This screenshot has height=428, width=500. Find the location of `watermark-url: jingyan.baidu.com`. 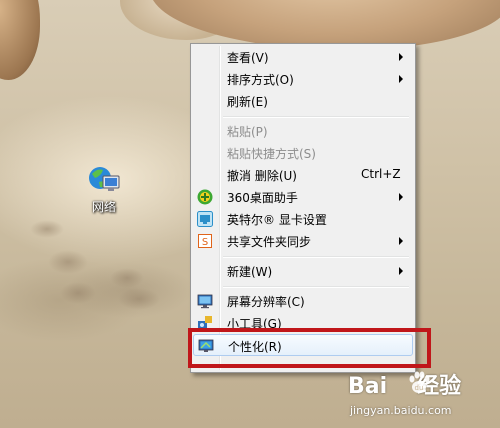

watermark-url: jingyan.baidu.com is located at coordinates (401, 410).